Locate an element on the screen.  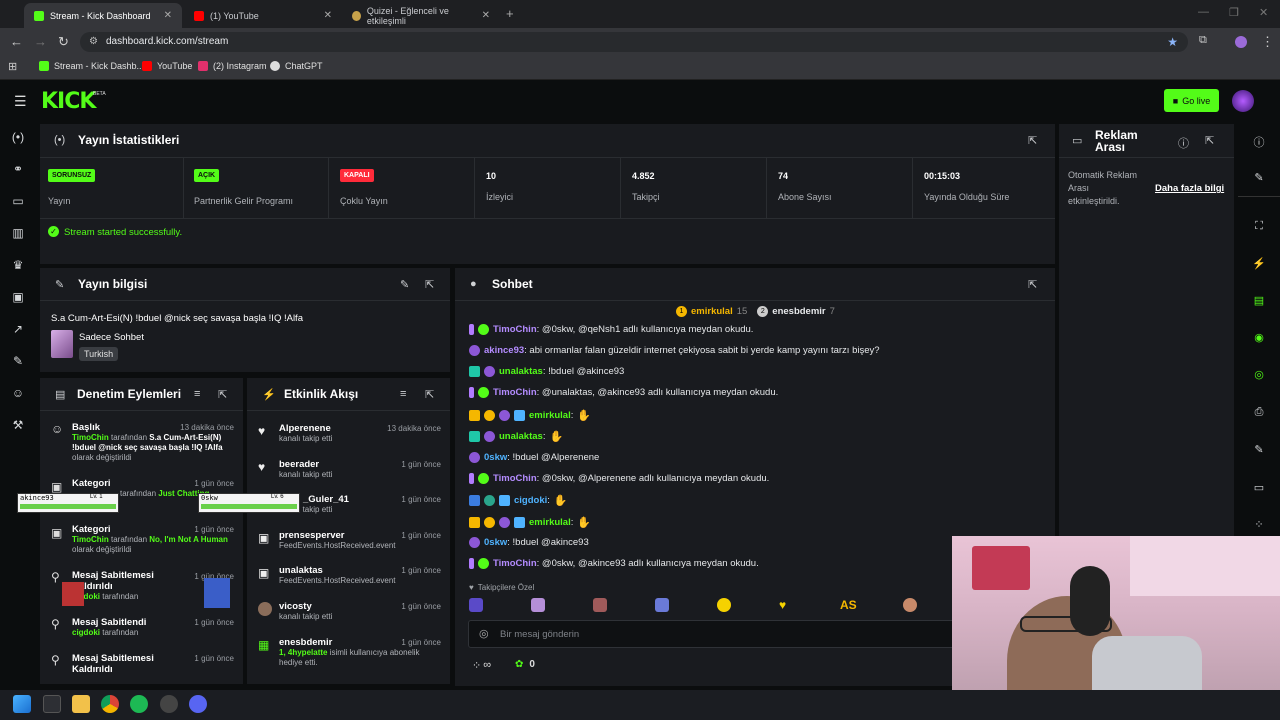
file-explorer-icon is located at coordinates (81, 704).